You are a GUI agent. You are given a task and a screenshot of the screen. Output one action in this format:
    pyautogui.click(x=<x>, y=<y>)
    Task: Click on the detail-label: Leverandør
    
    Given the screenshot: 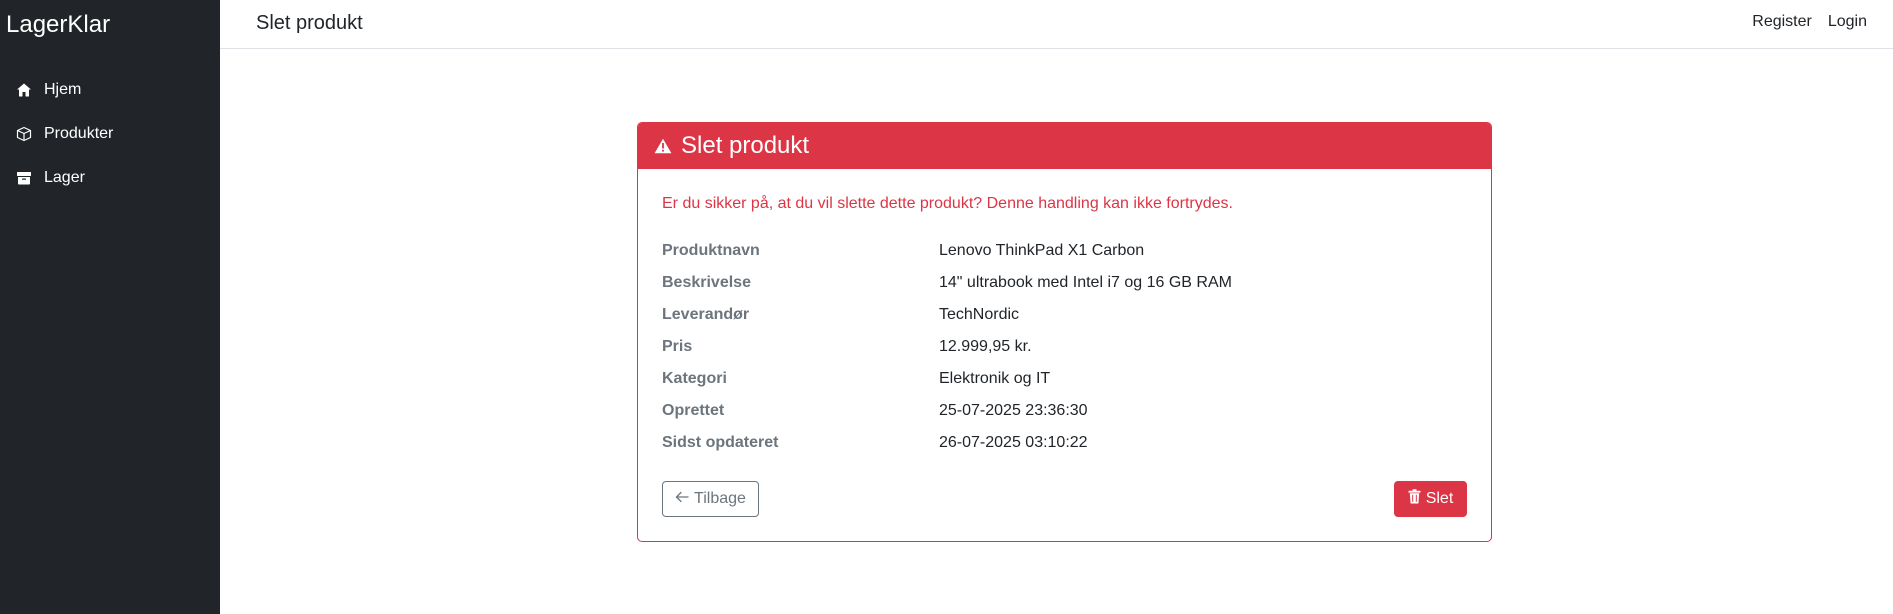 What is the action you would take?
    pyautogui.click(x=706, y=314)
    